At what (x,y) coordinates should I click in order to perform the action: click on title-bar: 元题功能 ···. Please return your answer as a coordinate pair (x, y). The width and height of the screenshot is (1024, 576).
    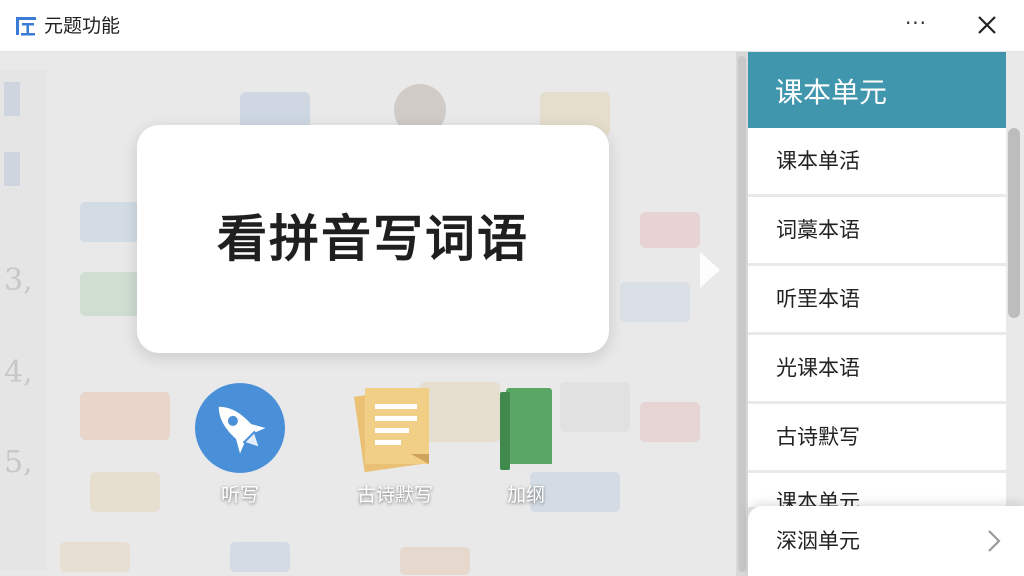
    Looking at the image, I should click on (512, 26).